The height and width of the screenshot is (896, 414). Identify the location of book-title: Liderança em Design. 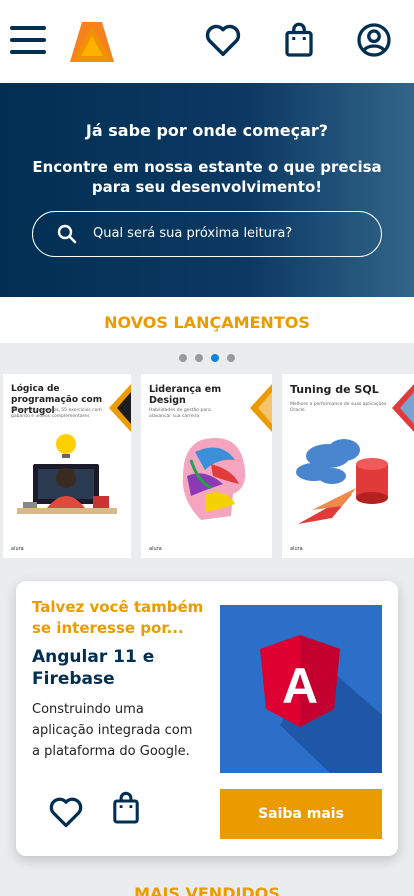
(185, 395).